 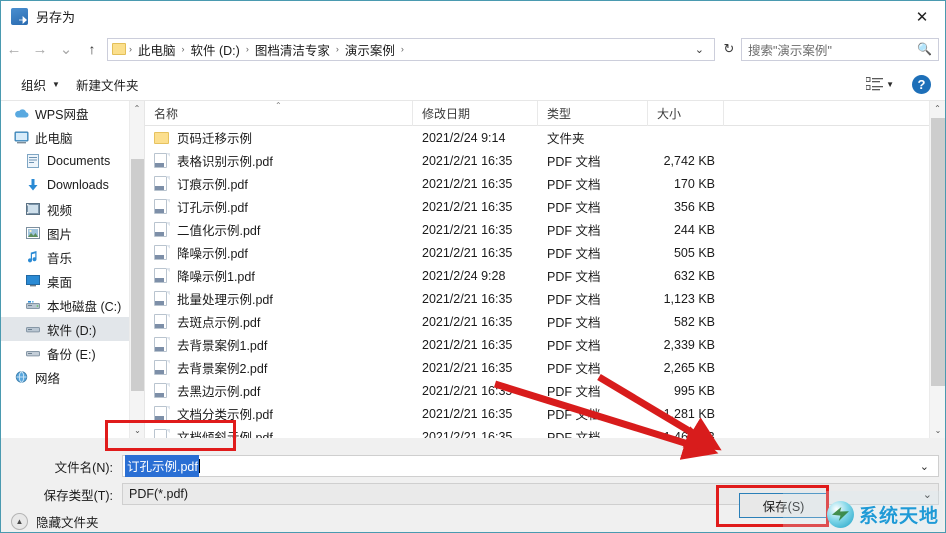 I want to click on file-name-cell: 订痕示例.pdf, so click(x=279, y=183).